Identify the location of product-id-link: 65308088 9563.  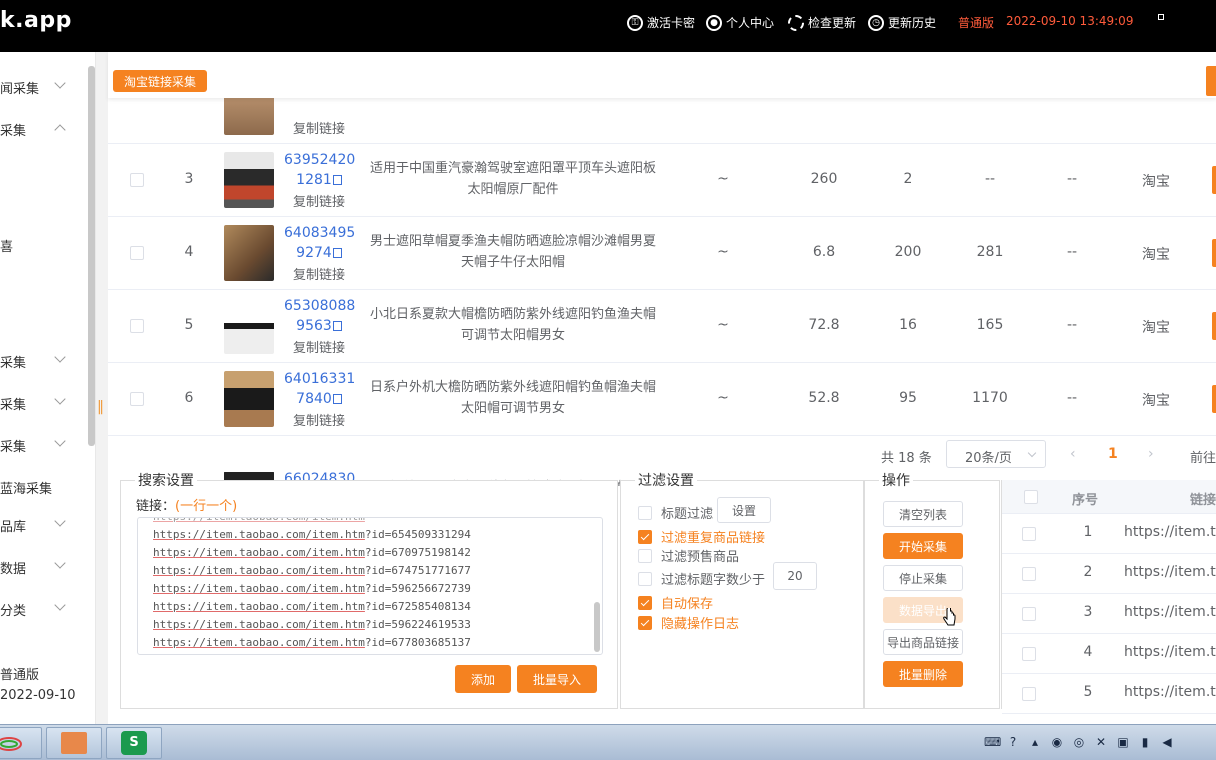
(320, 316).